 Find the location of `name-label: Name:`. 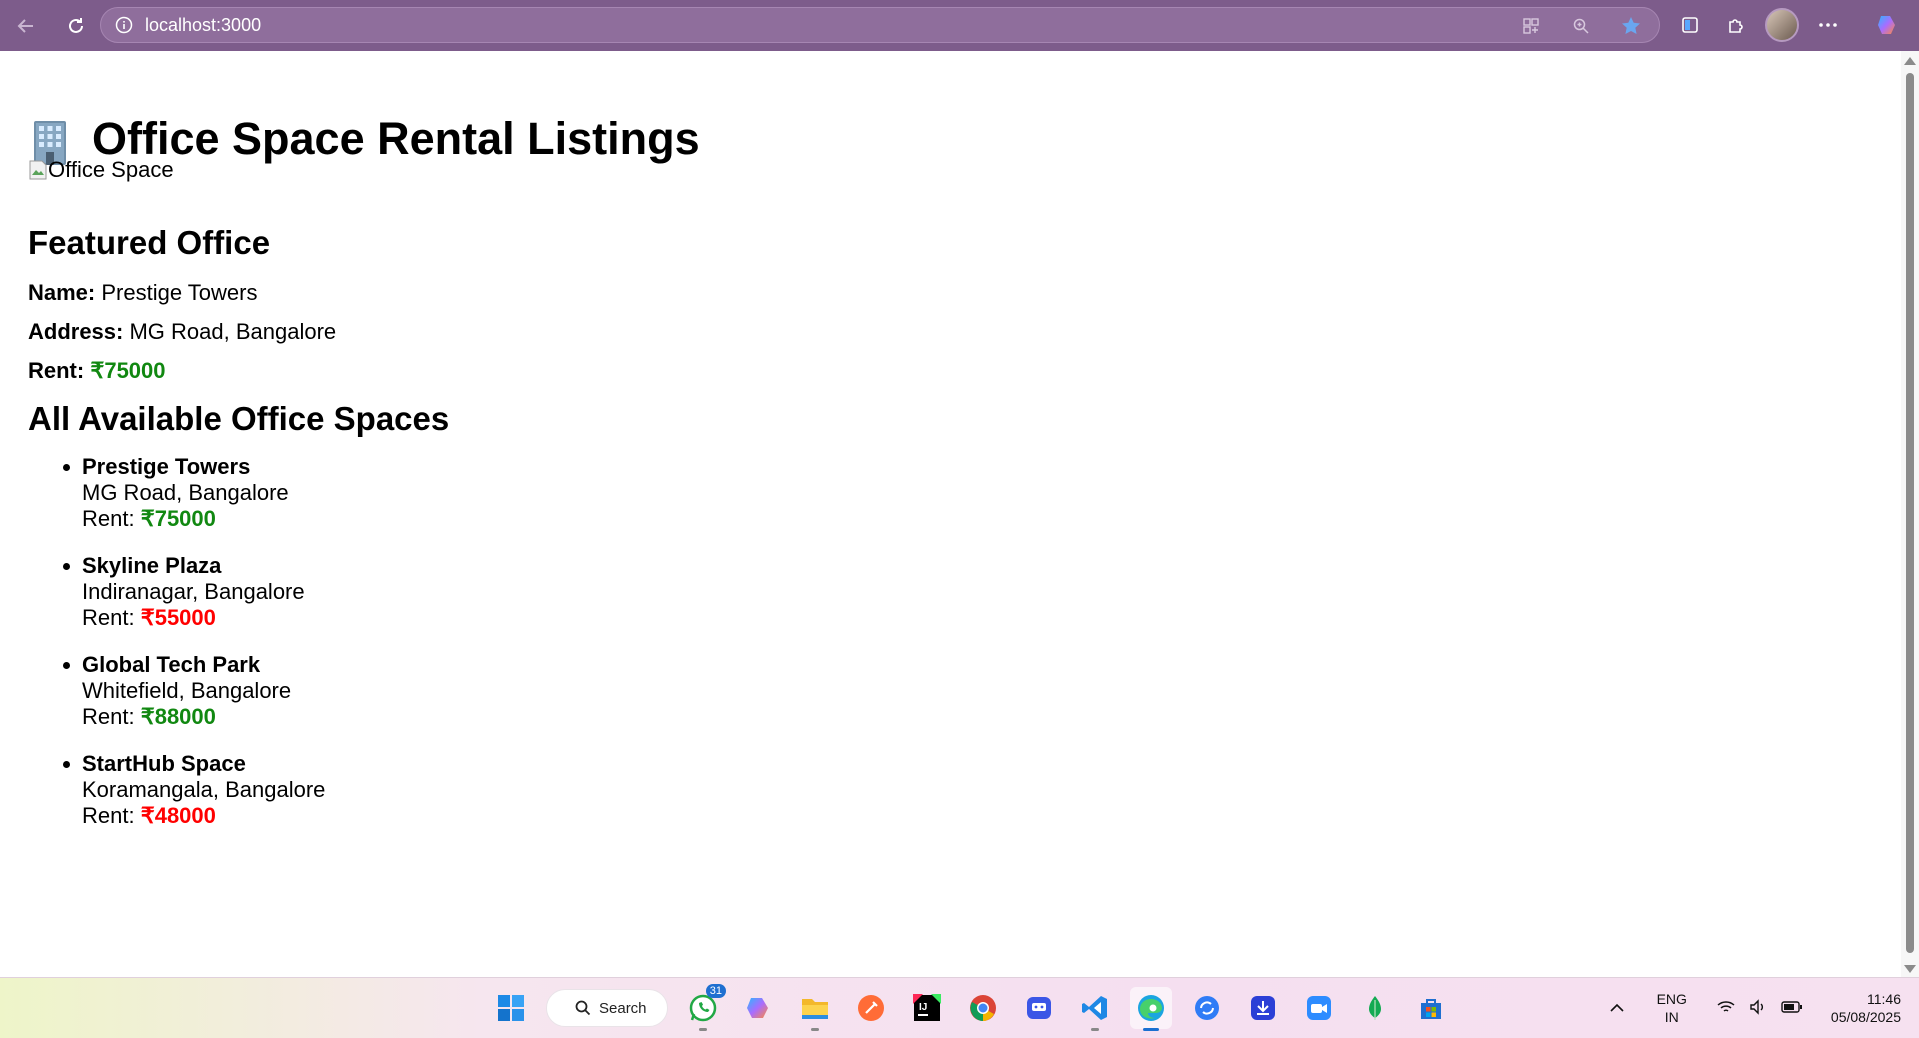

name-label: Name: is located at coordinates (62, 292).